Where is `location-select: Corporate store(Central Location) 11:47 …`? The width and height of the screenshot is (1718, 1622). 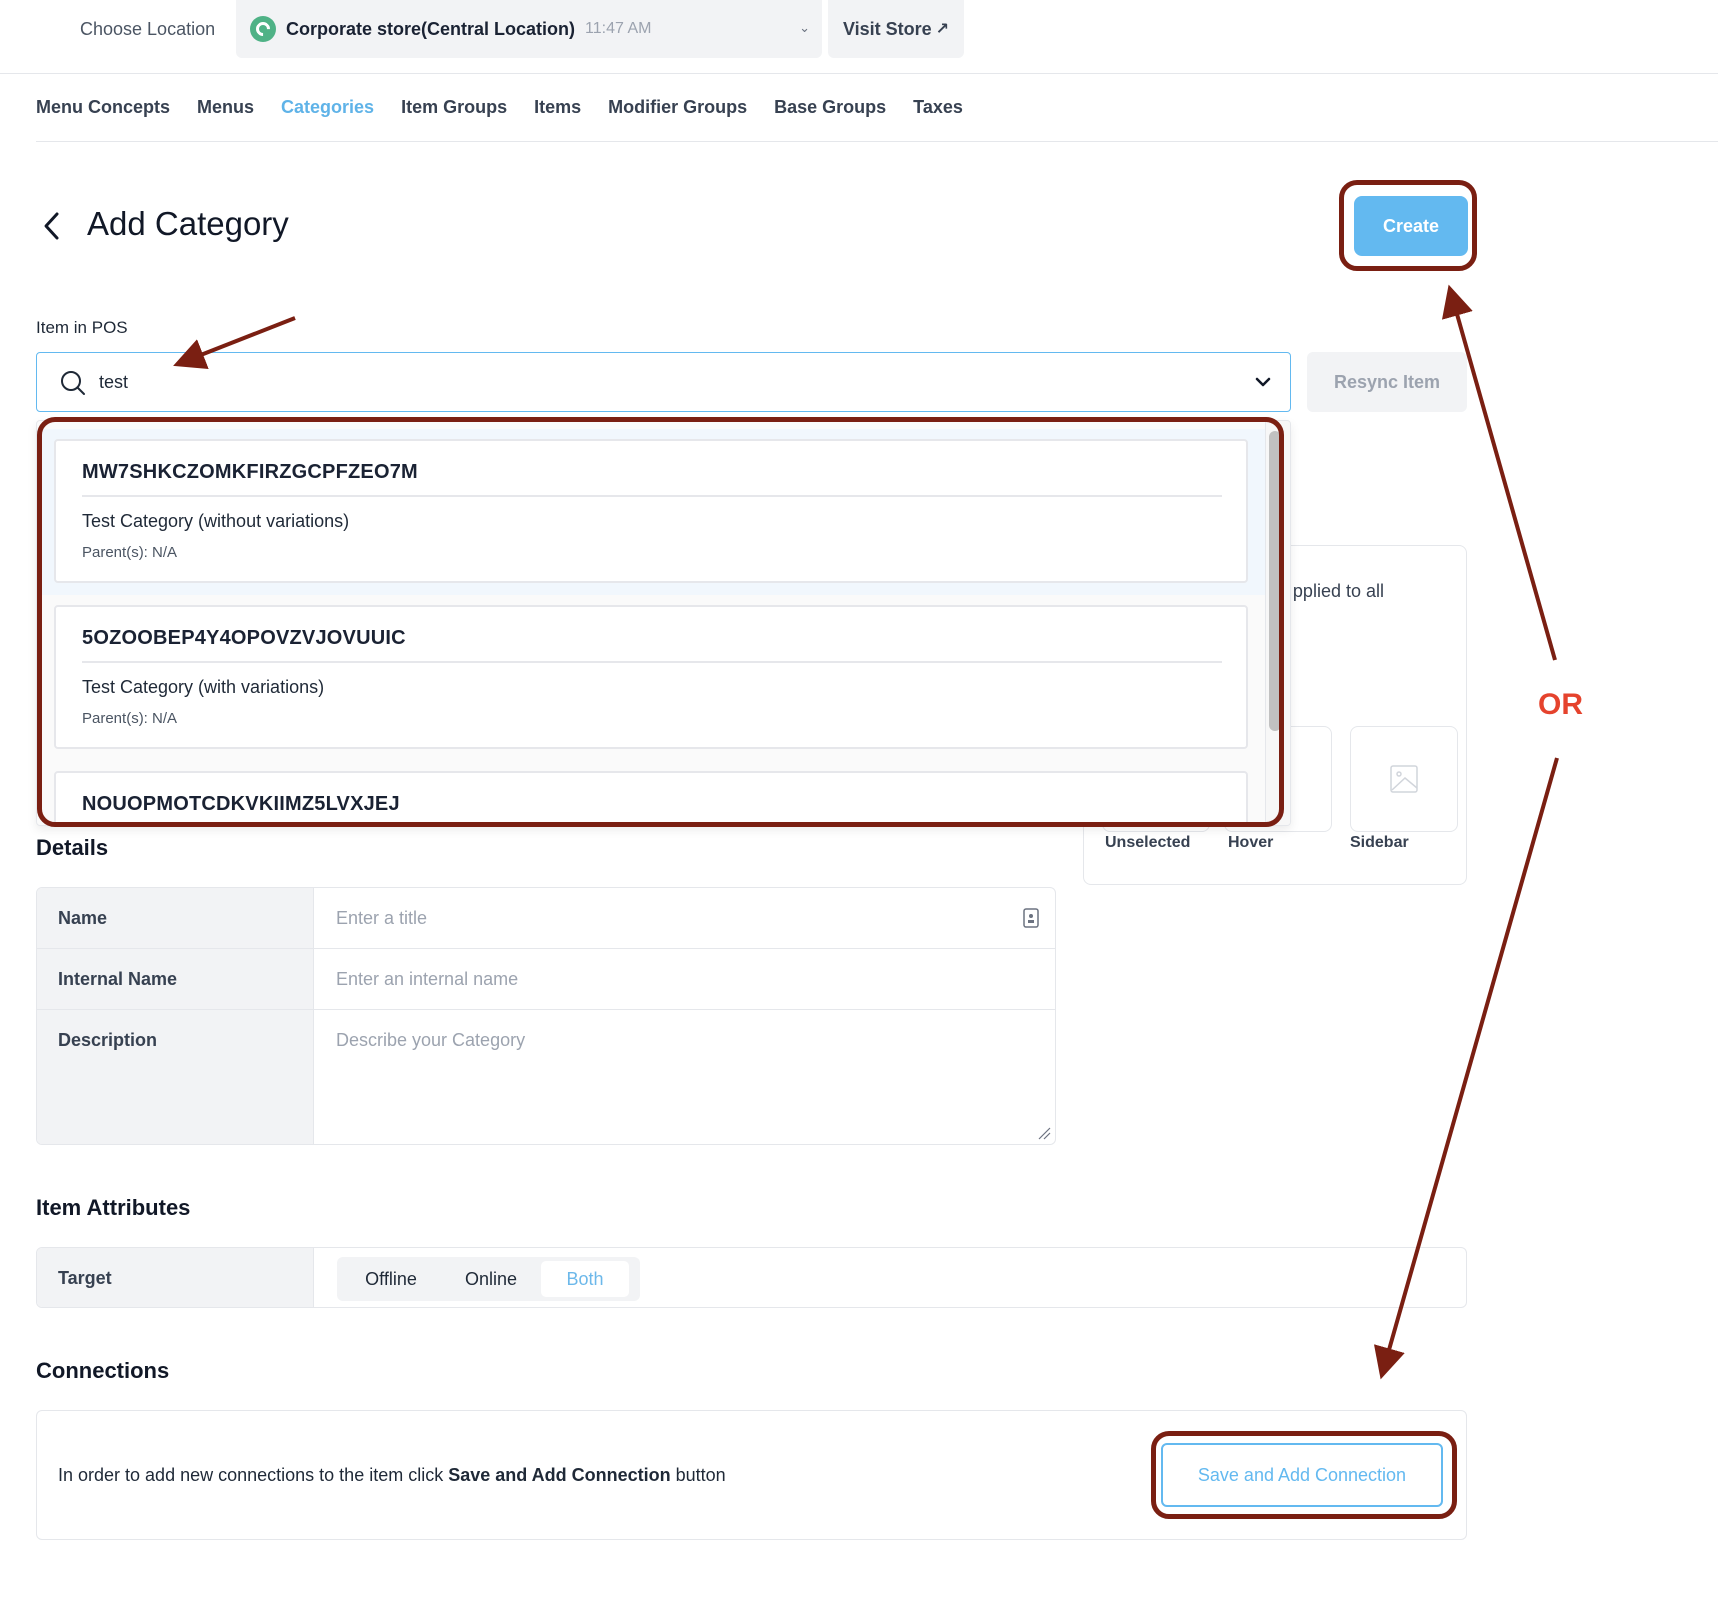
location-select: Corporate store(Central Location) 11:47 … is located at coordinates (529, 29).